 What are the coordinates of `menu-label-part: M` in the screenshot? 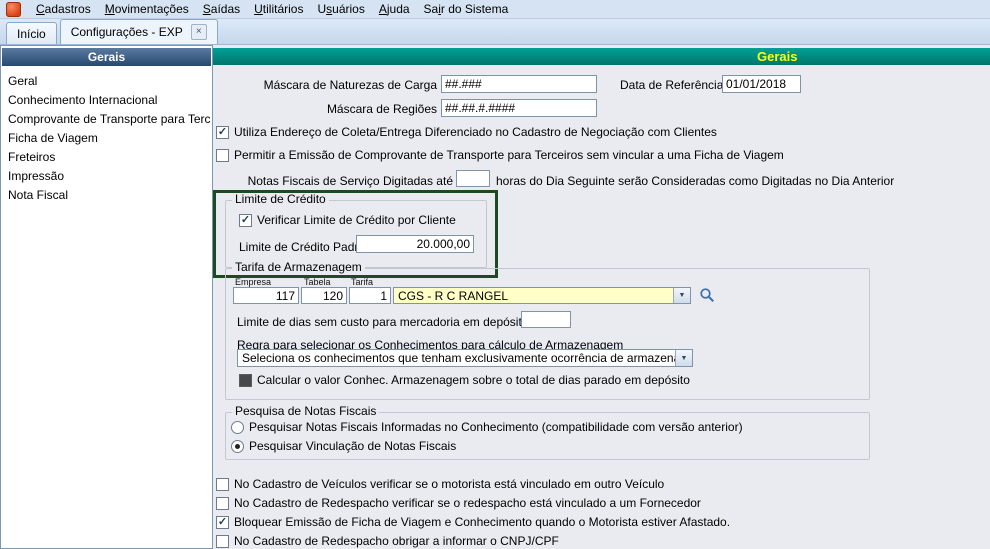 It's located at (109, 9).